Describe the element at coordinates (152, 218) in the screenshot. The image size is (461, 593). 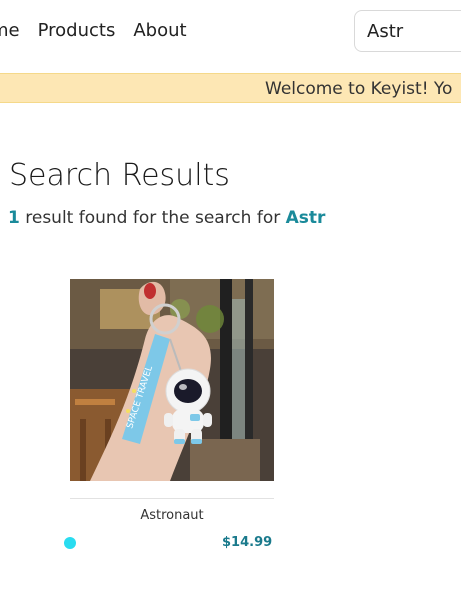
I see `results-summary-text: result found for the search for` at that location.